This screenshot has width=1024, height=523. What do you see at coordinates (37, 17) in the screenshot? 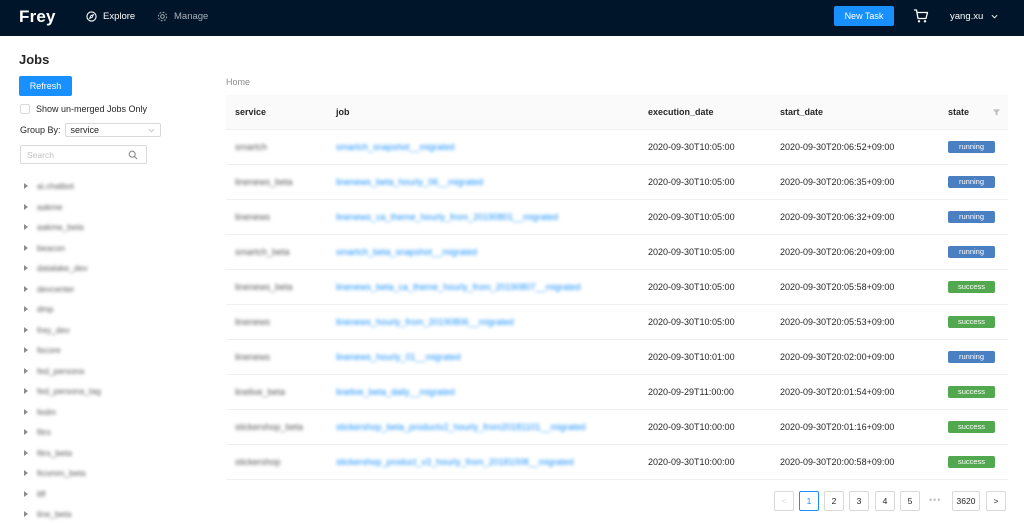
I see `brand-logo: Frey` at bounding box center [37, 17].